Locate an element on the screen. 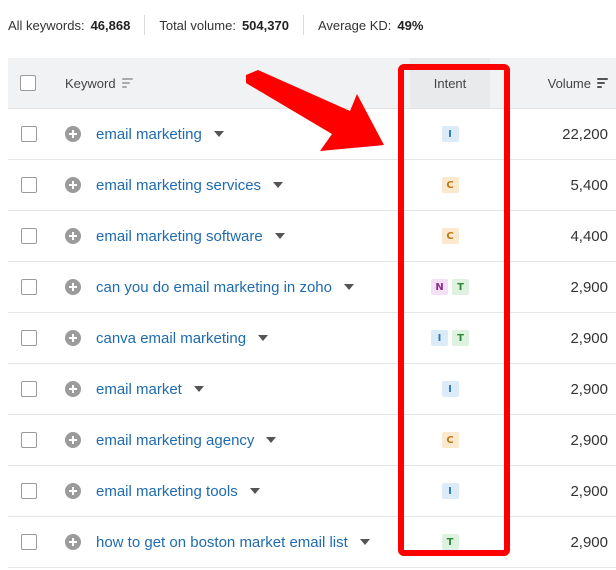 The image size is (616, 570). keyword-cell: can you do email marketing in zoho is located at coordinates (225, 287).